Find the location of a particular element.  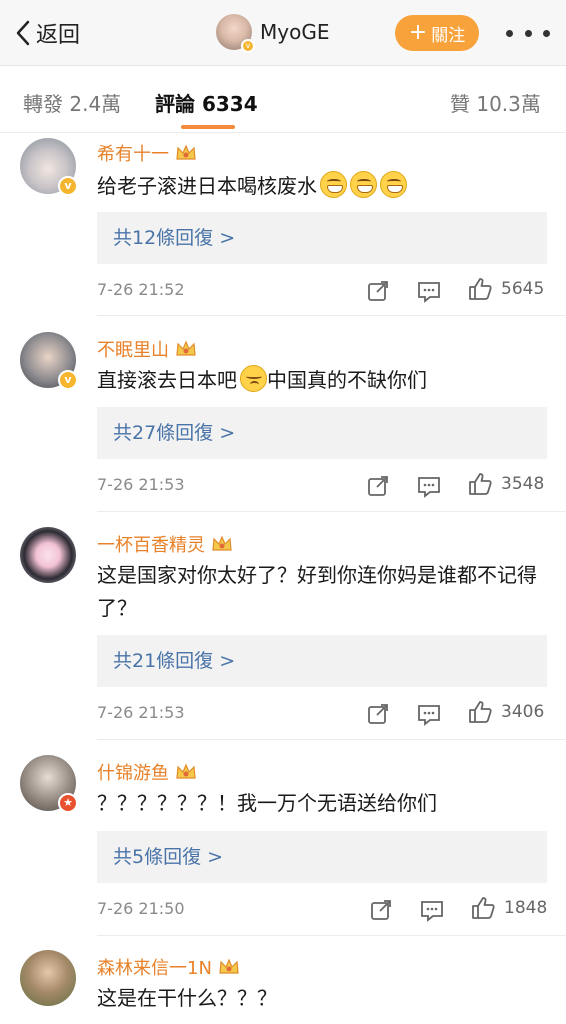

comment-meta: 7-26 21:52 5645 is located at coordinates (322, 291).